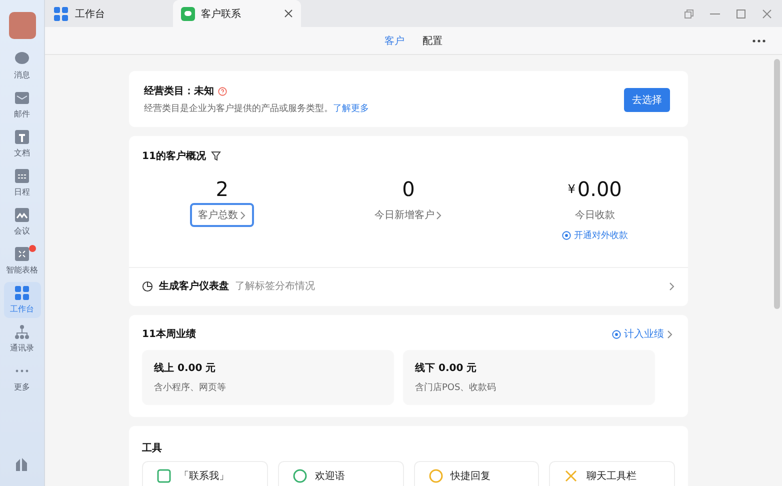  Describe the element at coordinates (194, 286) in the screenshot. I see `dashboard-title: 生成客户仪表盘` at that location.